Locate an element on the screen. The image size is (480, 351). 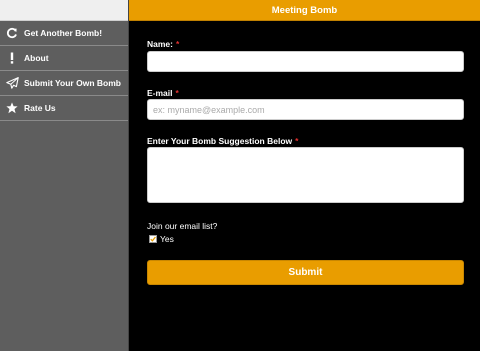
name-field is located at coordinates (305, 61).